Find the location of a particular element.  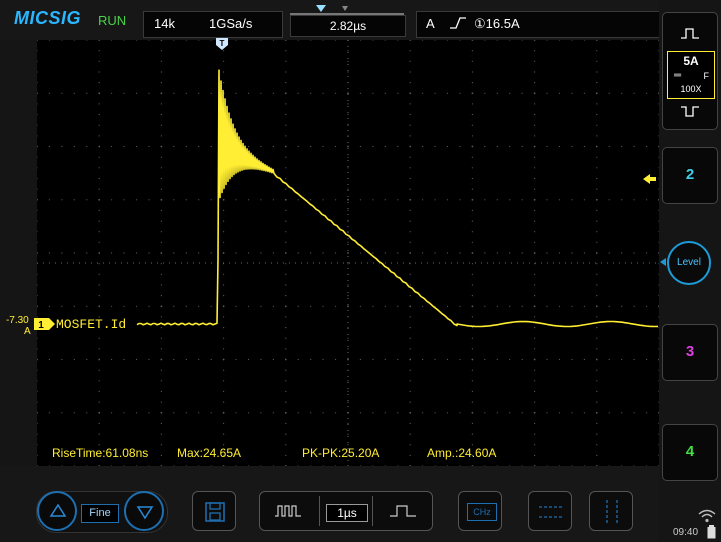

brand-logo: MICSIG is located at coordinates (48, 18).